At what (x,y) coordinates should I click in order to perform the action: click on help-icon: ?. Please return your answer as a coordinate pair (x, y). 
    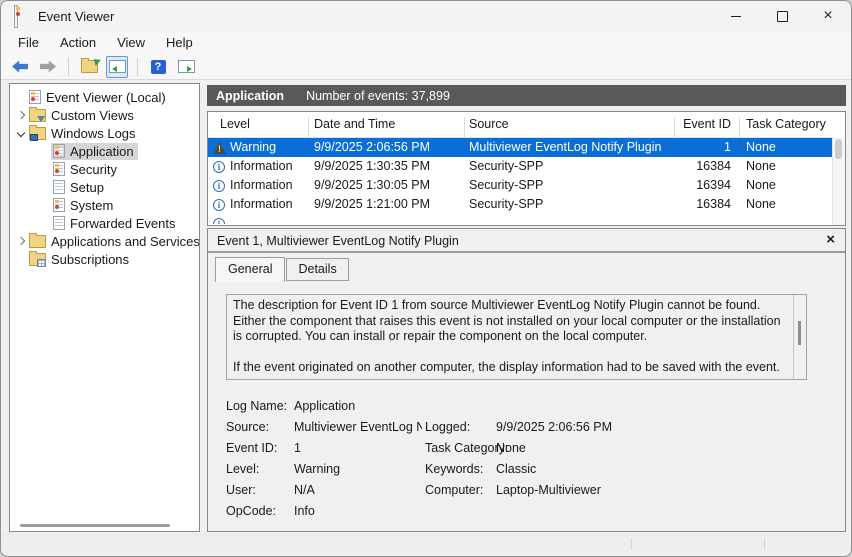
    Looking at the image, I should click on (158, 66).